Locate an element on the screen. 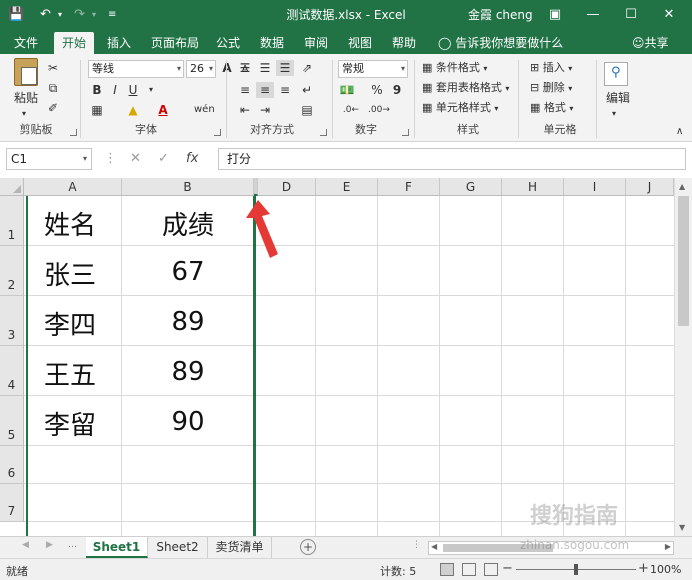  align-middle-icon: ☰ is located at coordinates (265, 68).